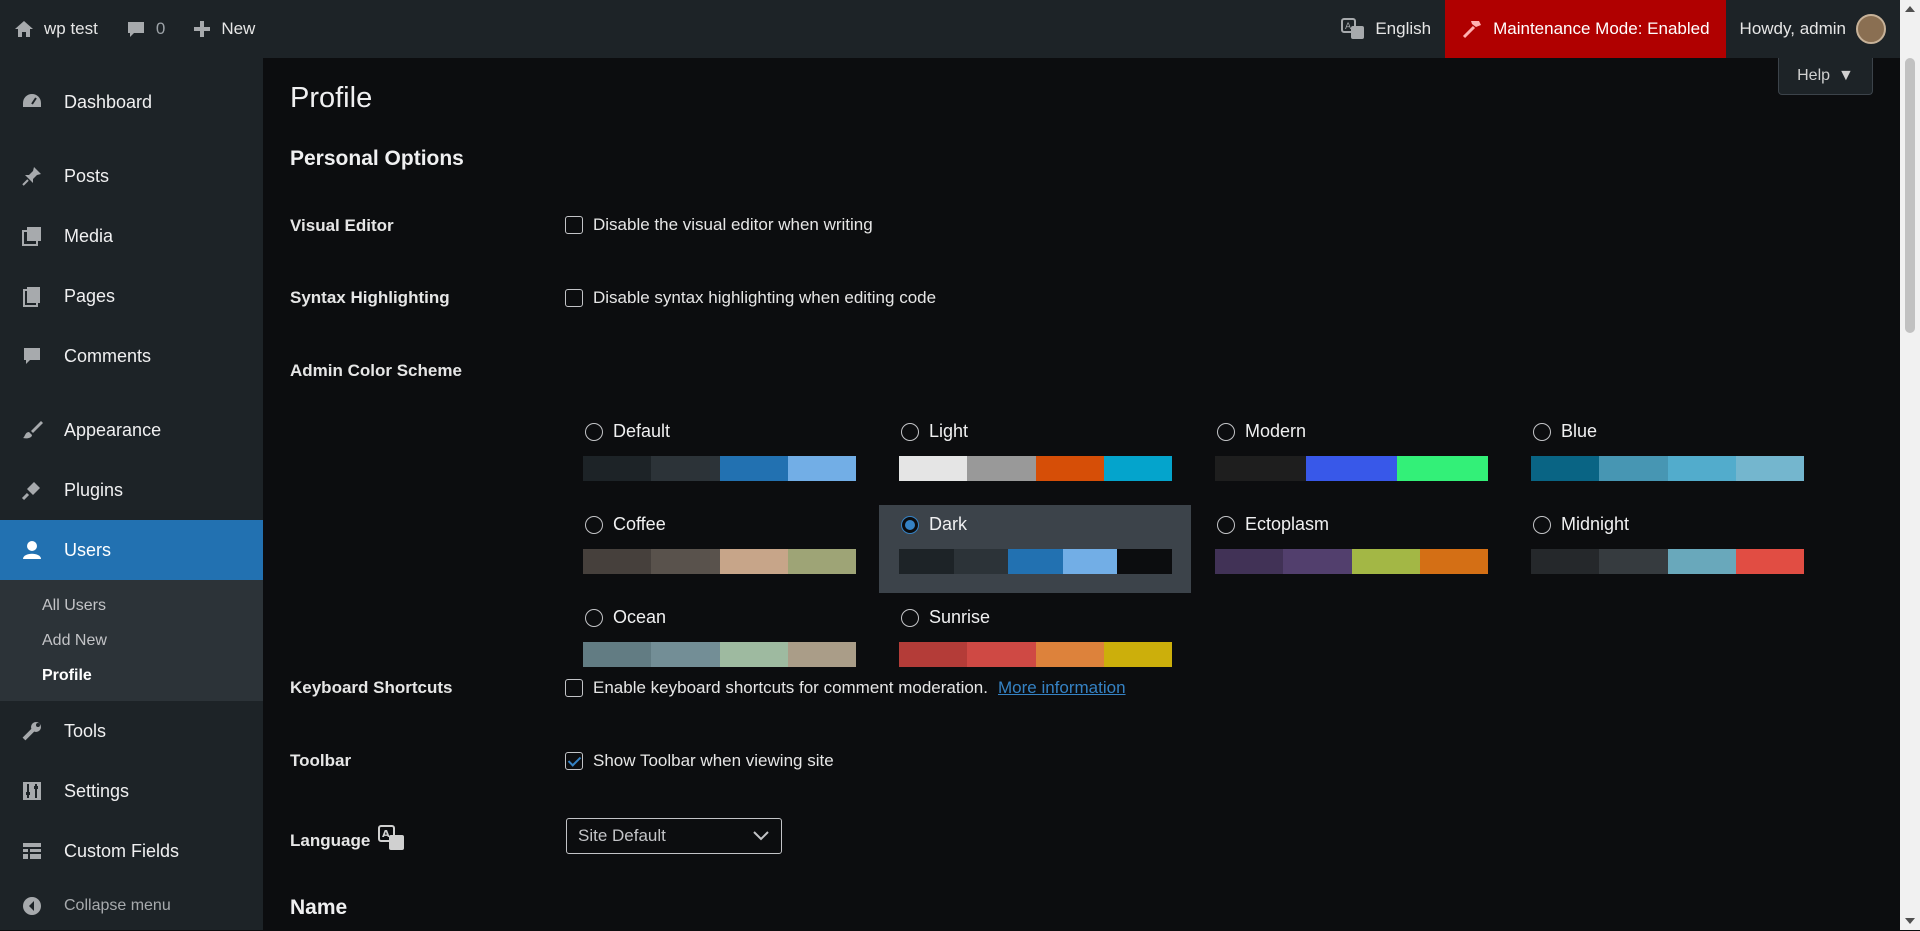 This screenshot has width=1920, height=931. I want to click on color-scheme-ocean: Ocean, so click(719, 642).